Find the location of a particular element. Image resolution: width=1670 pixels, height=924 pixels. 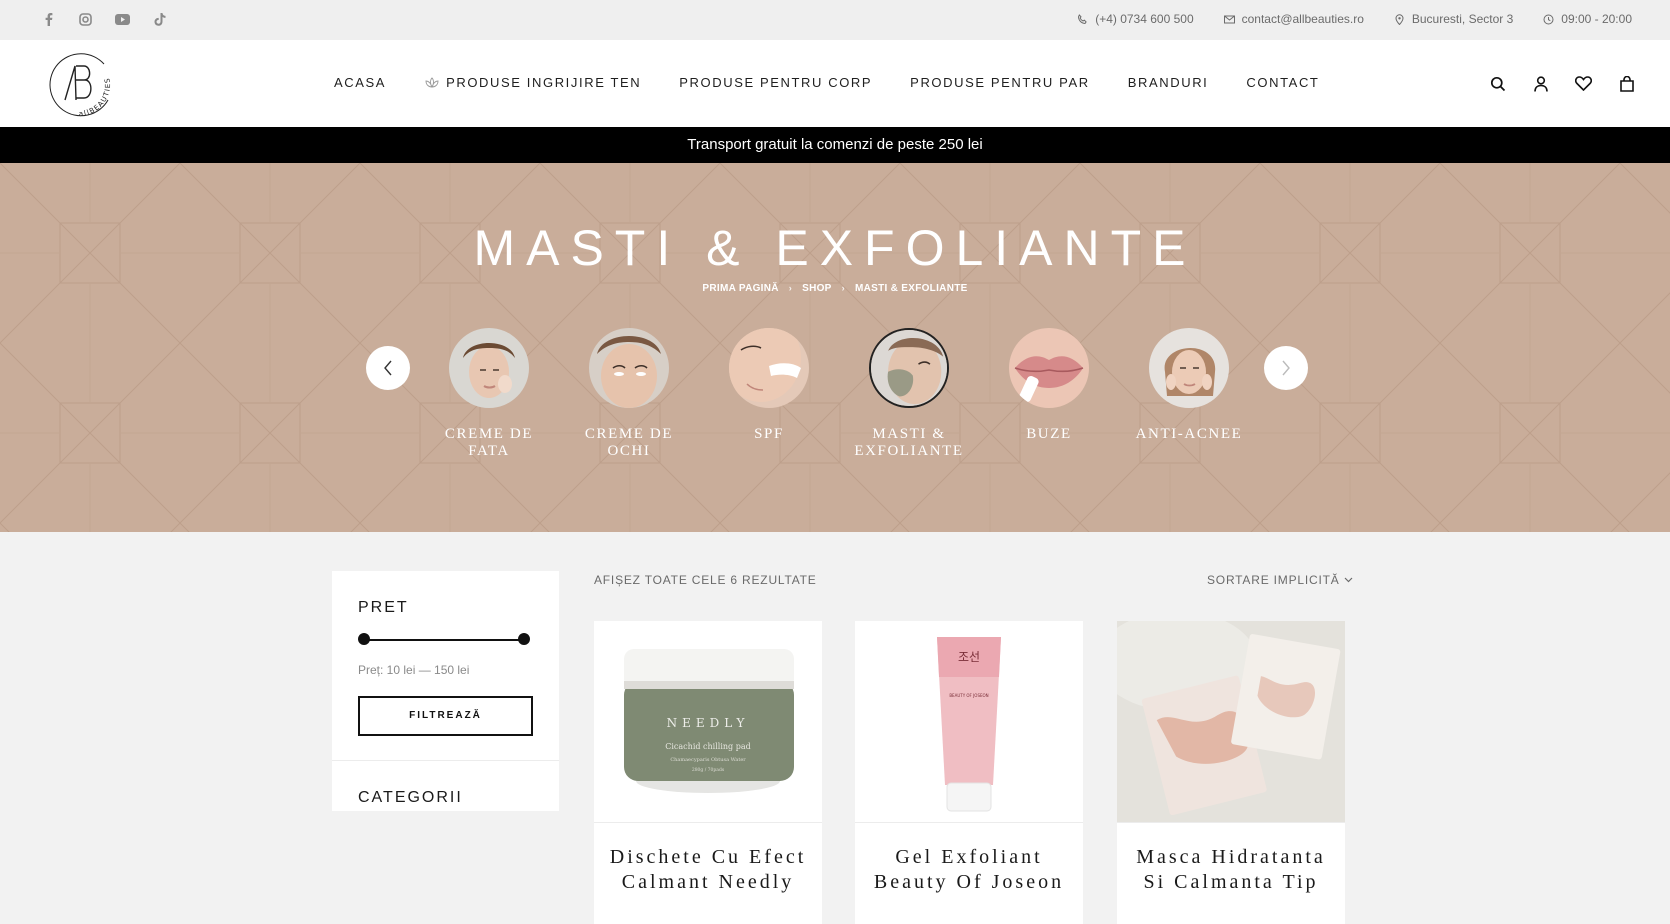

hours-info: 09:00 - 20:00 is located at coordinates (1587, 19).